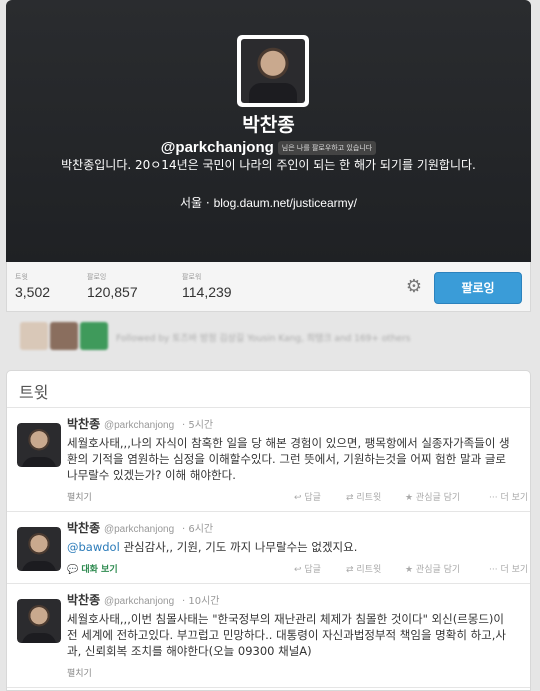  I want to click on profile-handle: @parkchanjong, so click(217, 147).